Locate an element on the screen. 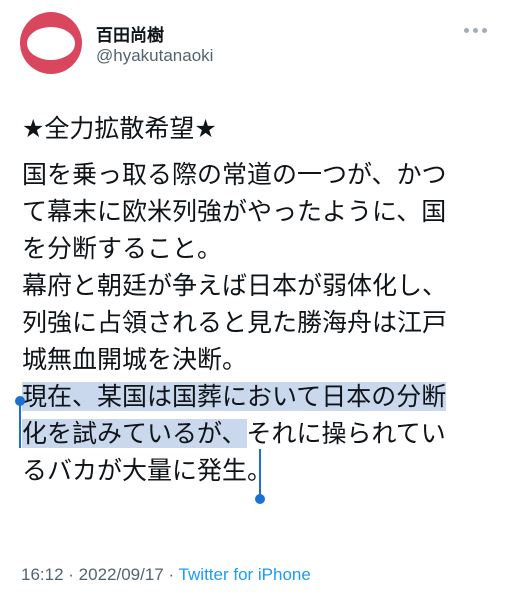 This screenshot has height=600, width=507. avatar is located at coordinates (51, 43).